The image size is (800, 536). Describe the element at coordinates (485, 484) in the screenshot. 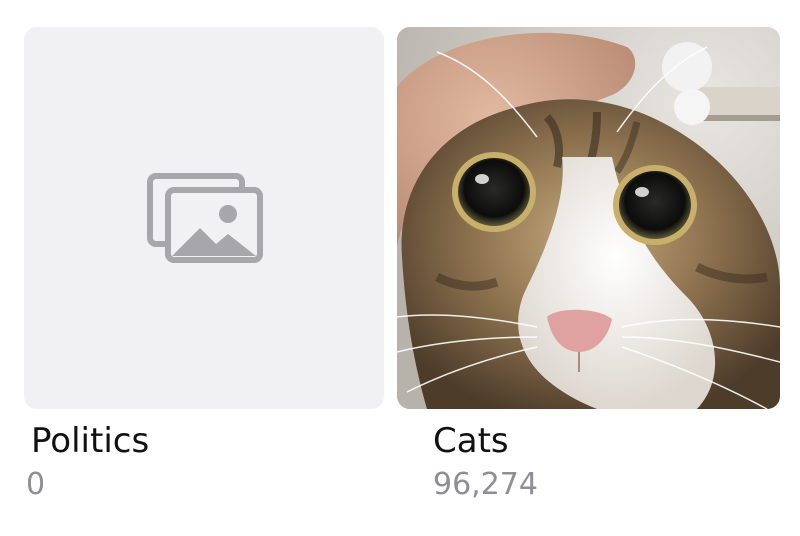

I see `album-item-count: 96,274` at that location.